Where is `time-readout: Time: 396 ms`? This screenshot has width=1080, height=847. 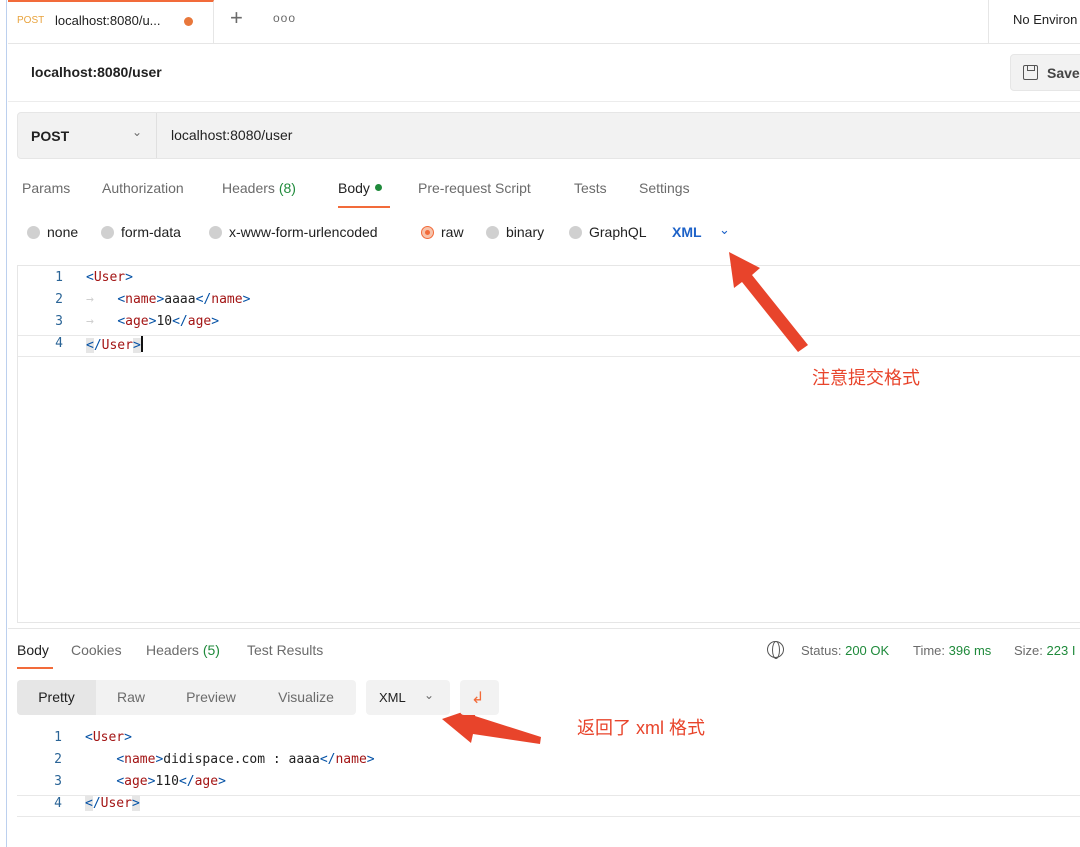 time-readout: Time: 396 ms is located at coordinates (952, 650).